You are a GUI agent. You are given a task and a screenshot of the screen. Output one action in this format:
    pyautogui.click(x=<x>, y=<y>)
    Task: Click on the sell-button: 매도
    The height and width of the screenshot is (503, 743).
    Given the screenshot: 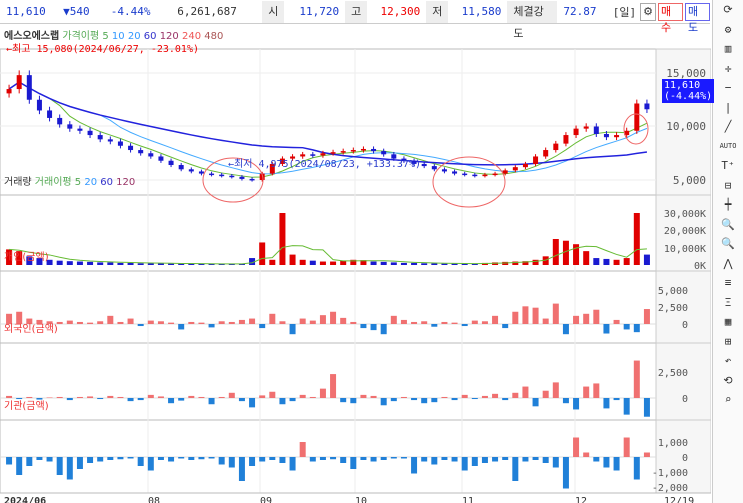 What is the action you would take?
    pyautogui.click(x=697, y=18)
    